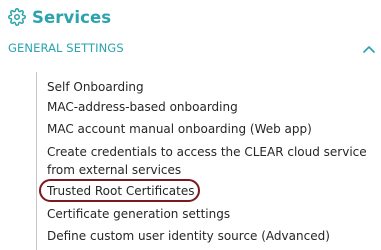 This screenshot has height=250, width=381. Describe the element at coordinates (138, 214) in the screenshot. I see `nav-item-certificate-generation-settings: Certificate generation settings` at that location.